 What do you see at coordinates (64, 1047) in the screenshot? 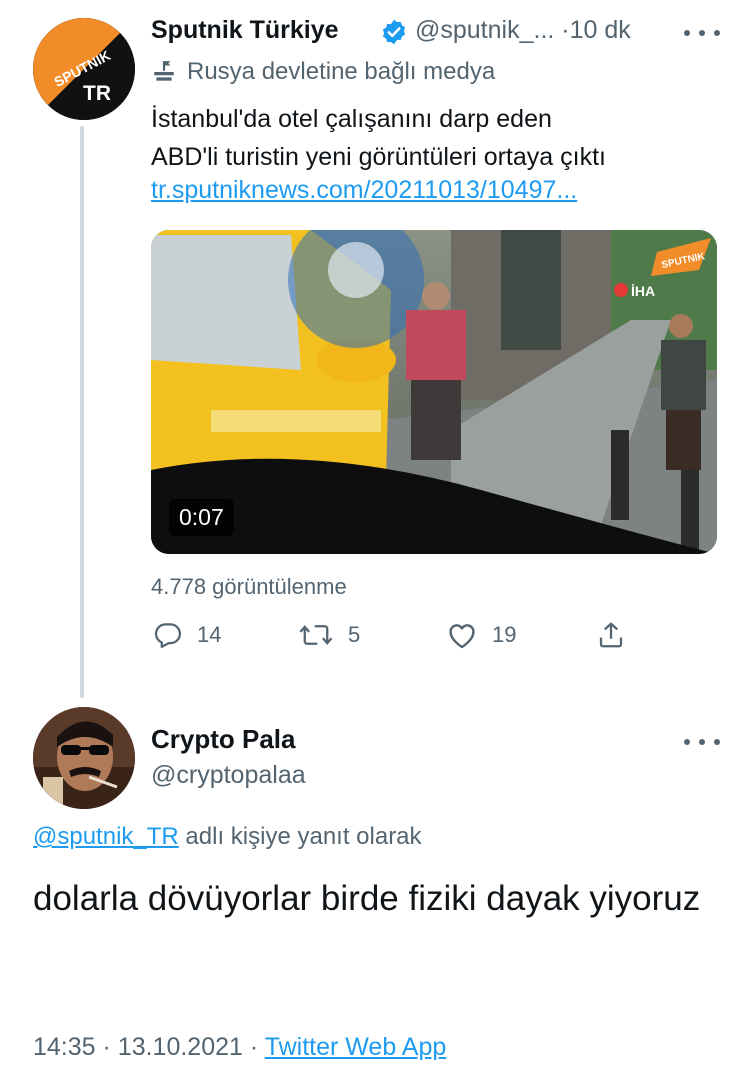
I see `reply-time: 14:35` at bounding box center [64, 1047].